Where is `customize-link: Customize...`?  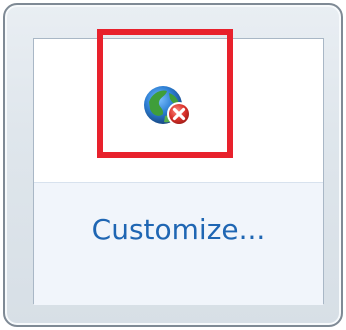
customize-link: Customize... is located at coordinates (178, 229).